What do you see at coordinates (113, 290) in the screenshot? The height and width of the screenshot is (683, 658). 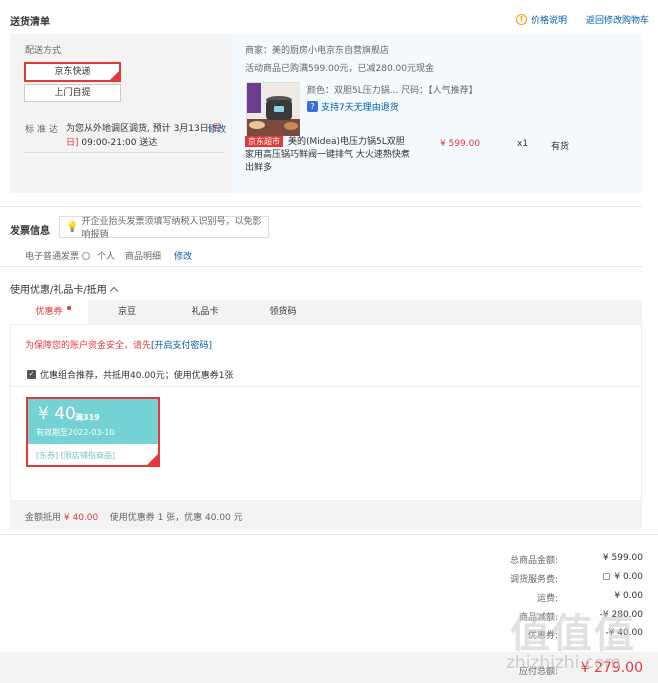 I see `chevron-up-icon` at bounding box center [113, 290].